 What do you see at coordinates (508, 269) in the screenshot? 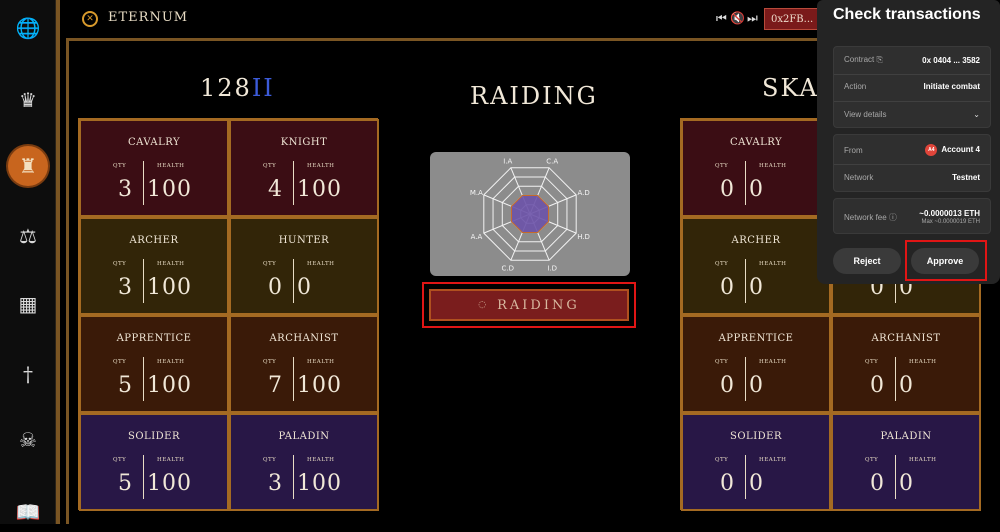
I see `radar-axis-label: C.D` at bounding box center [508, 269].